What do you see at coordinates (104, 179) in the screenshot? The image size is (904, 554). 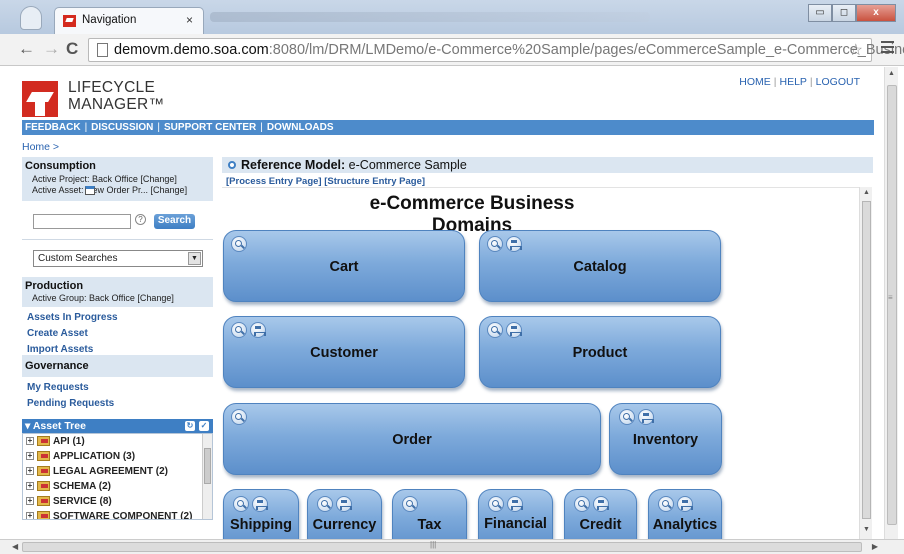 I see `active-project: Active Project: Back Office [Change]` at bounding box center [104, 179].